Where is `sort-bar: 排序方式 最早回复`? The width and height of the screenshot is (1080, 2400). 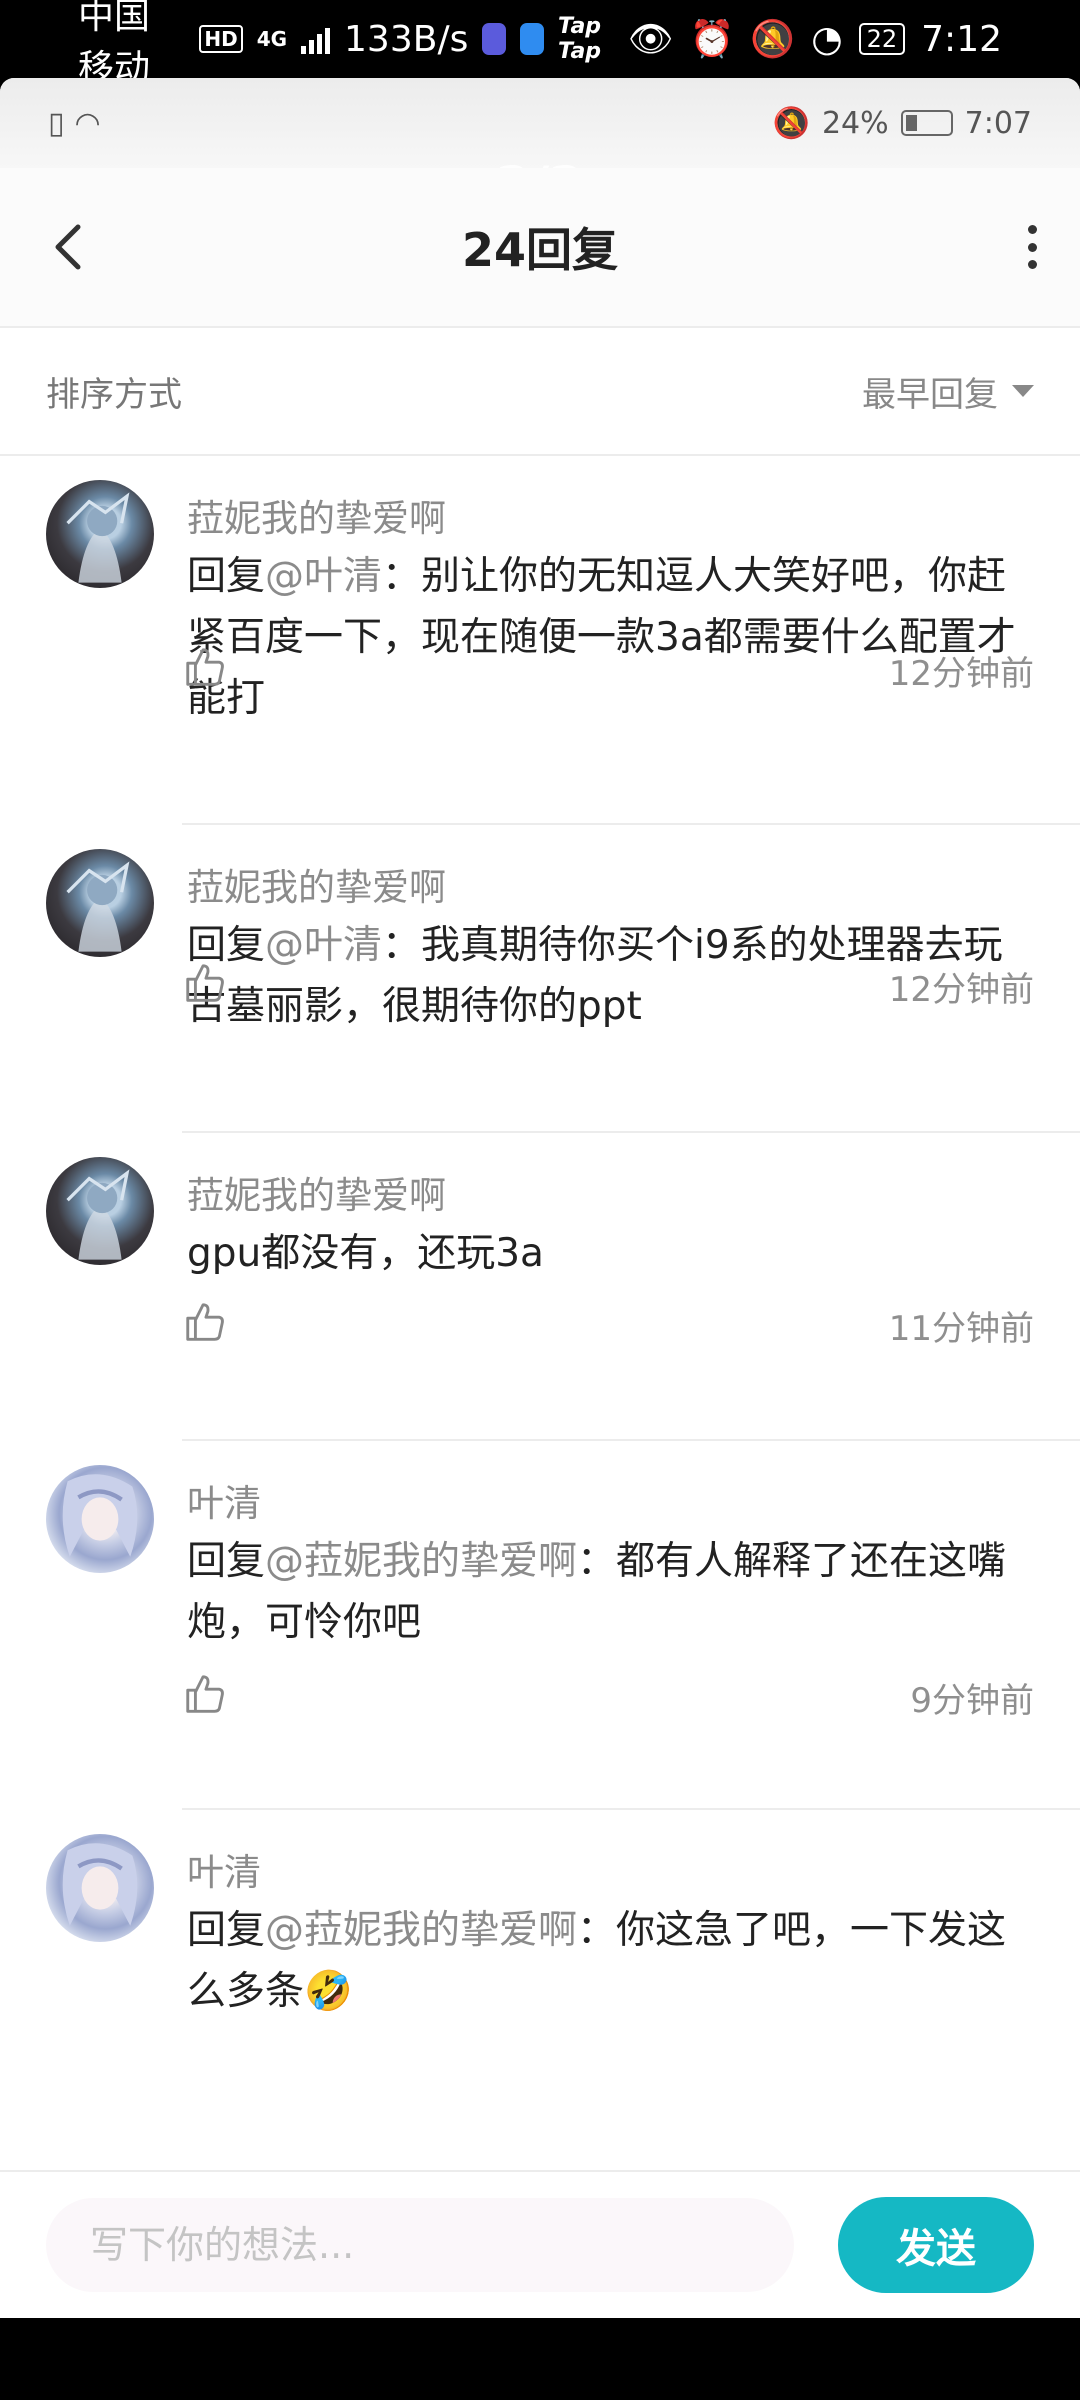 sort-bar: 排序方式 最早回复 is located at coordinates (540, 392).